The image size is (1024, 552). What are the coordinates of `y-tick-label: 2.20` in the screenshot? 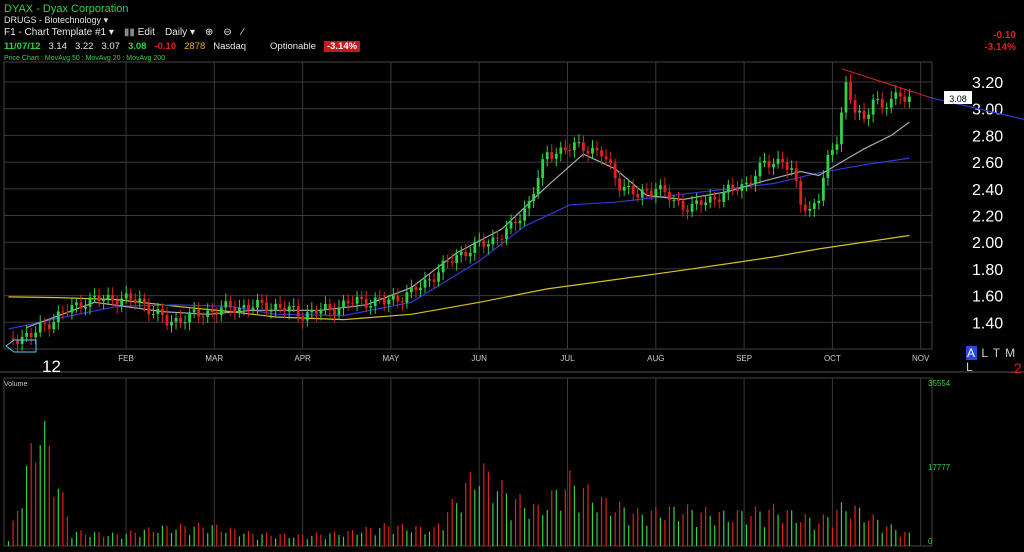 It's located at (987, 217).